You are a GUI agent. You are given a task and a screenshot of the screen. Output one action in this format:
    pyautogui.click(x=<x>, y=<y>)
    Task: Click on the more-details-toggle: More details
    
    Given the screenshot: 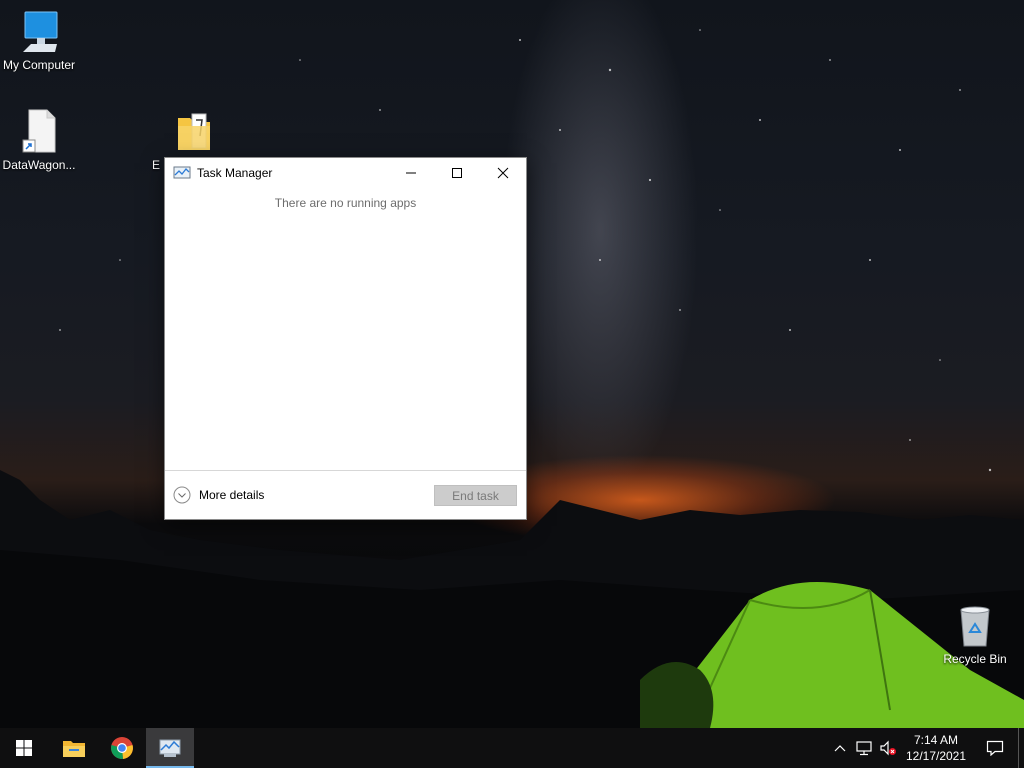 What is the action you would take?
    pyautogui.click(x=218, y=495)
    